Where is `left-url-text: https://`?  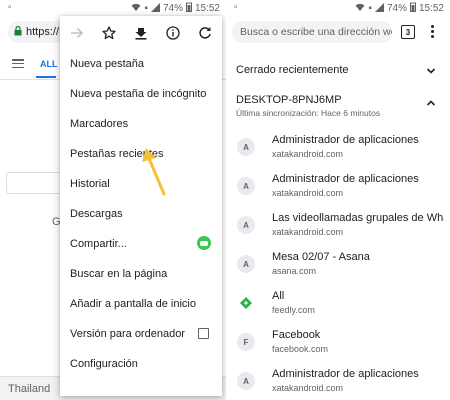
left-url-text: https:// is located at coordinates (43, 32).